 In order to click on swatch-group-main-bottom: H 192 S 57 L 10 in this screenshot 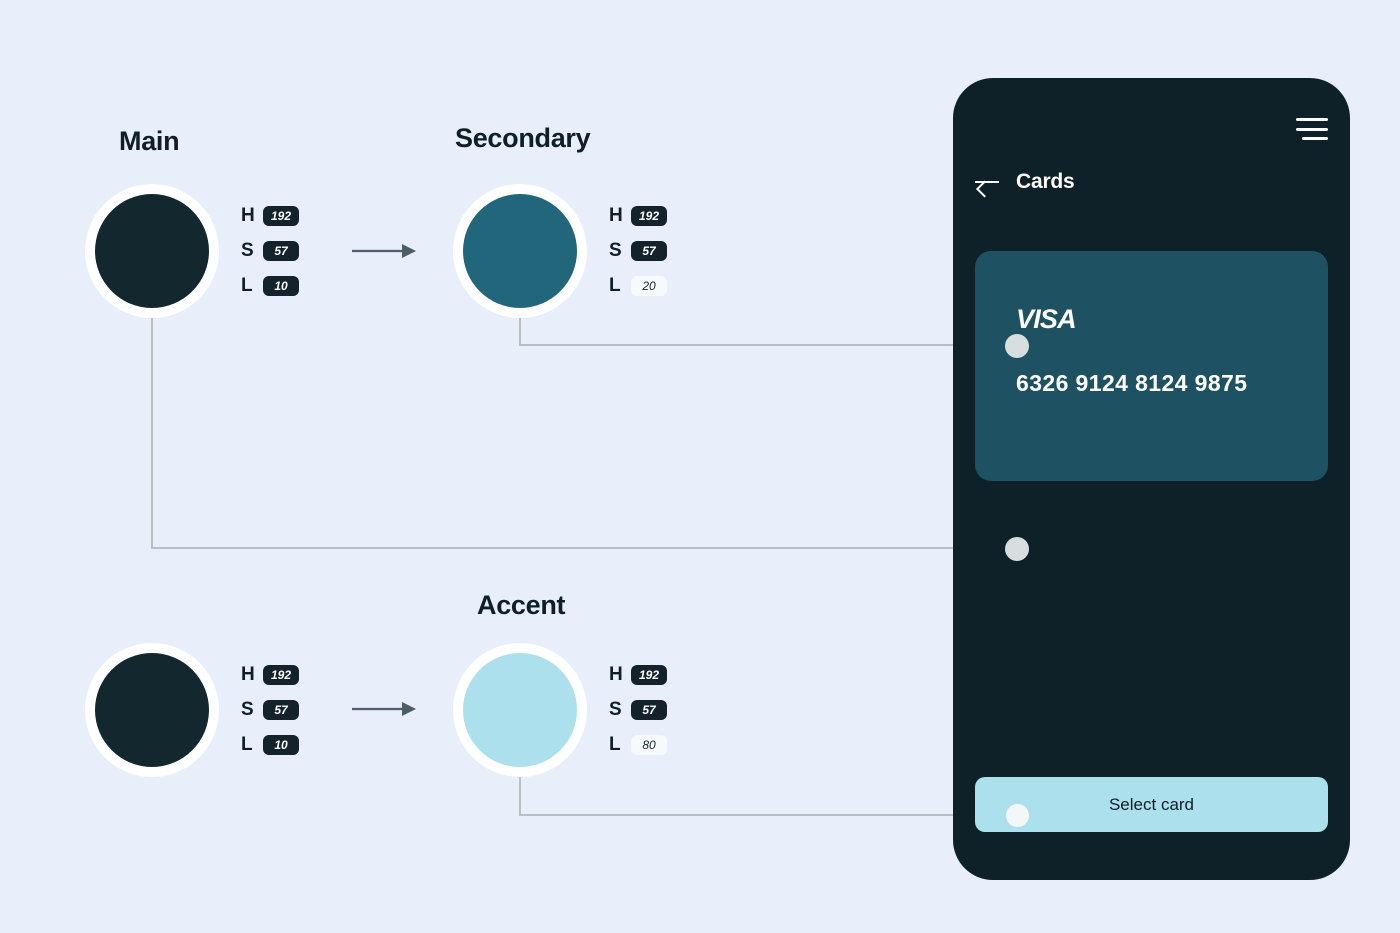, I will do `click(192, 710)`.